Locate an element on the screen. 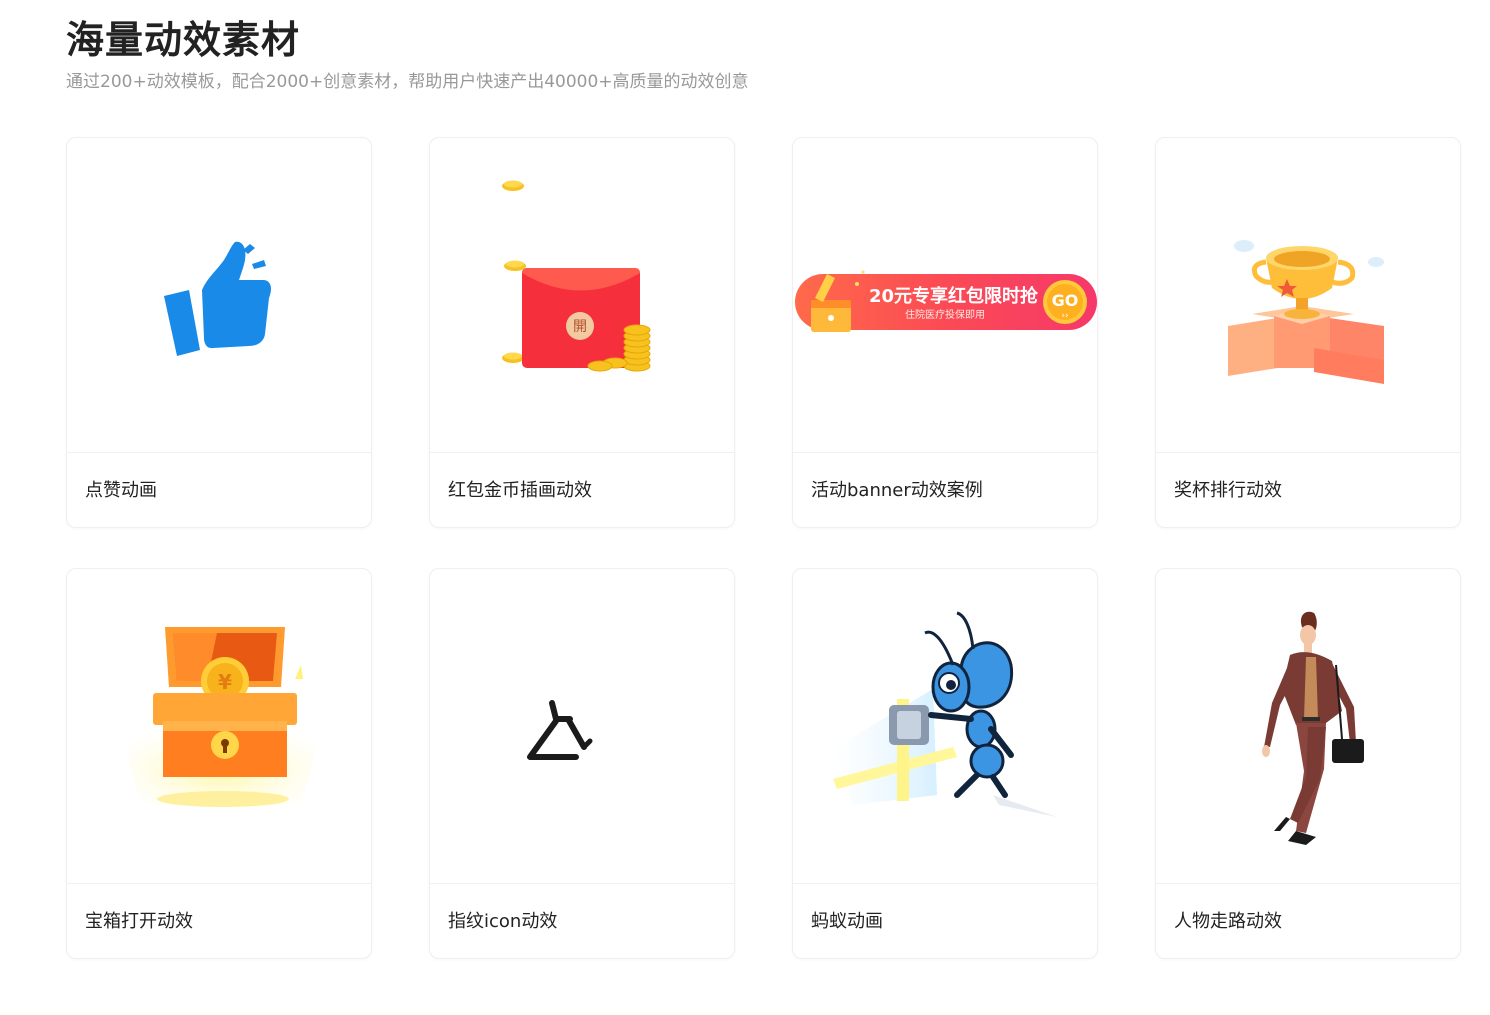 Image resolution: width=1490 pixels, height=1015 pixels. thumbs-up-icon is located at coordinates (217, 298).